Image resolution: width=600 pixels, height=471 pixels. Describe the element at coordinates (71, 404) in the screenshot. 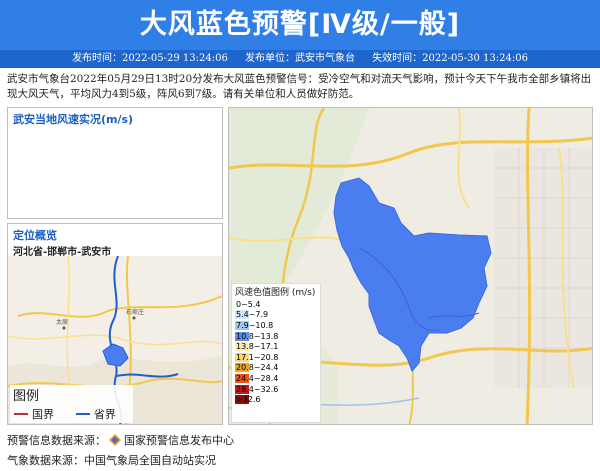

I see `border-legend: 图例 国界 省界` at that location.